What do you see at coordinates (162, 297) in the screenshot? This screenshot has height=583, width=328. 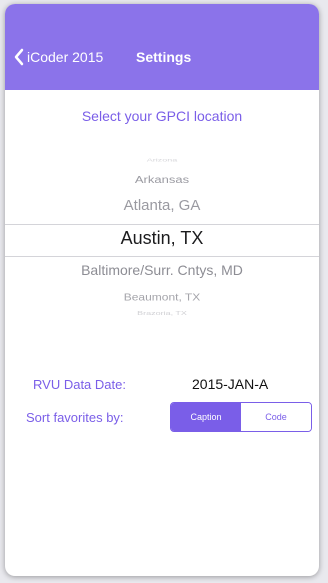 I see `picker-item: Beaumont, TX` at bounding box center [162, 297].